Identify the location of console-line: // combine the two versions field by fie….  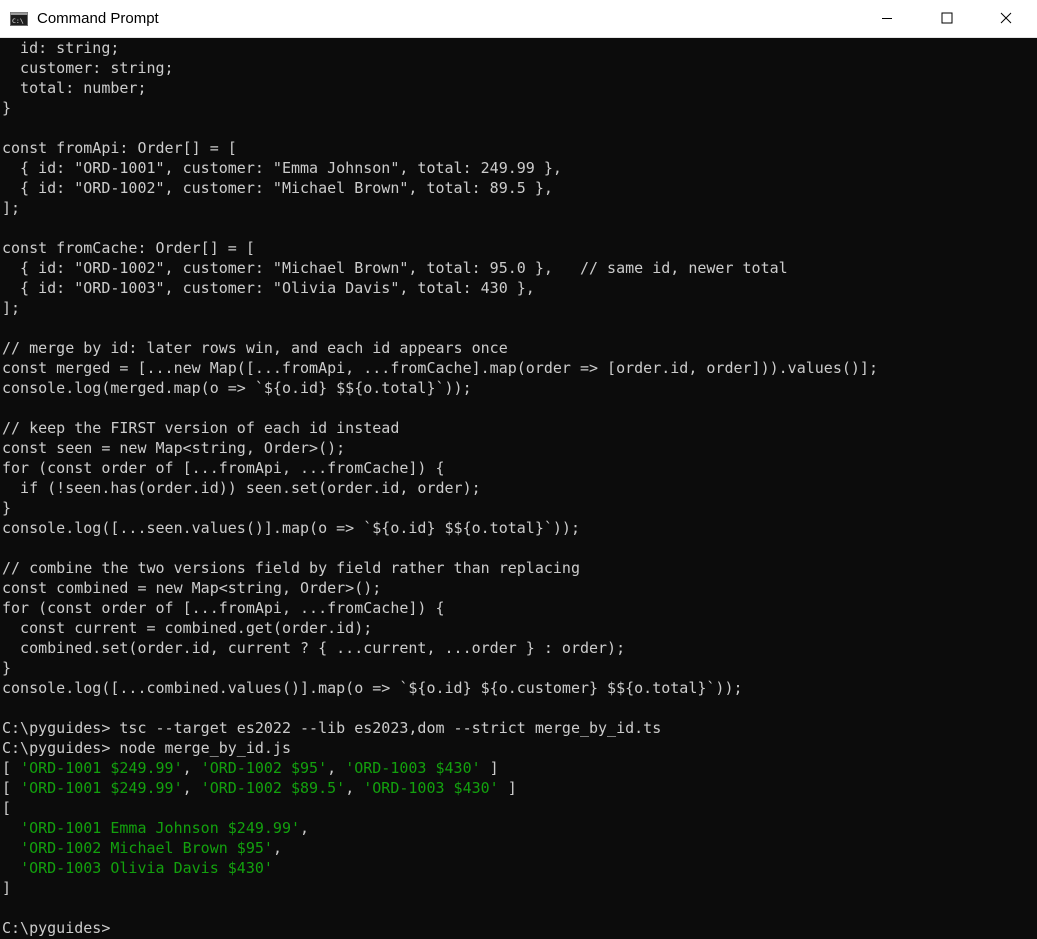
(291, 568).